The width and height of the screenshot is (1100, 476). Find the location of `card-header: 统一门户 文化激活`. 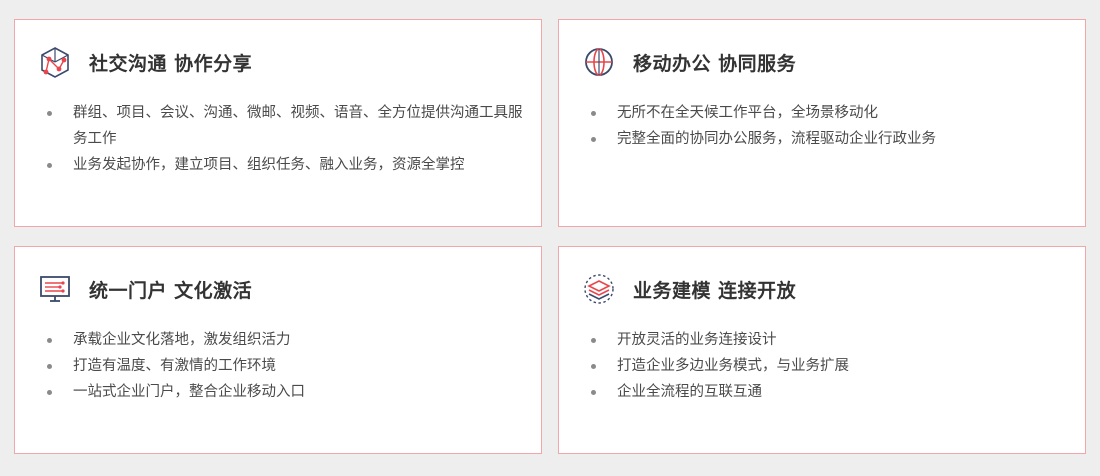

card-header: 统一门户 文化激活 is located at coordinates (144, 289).